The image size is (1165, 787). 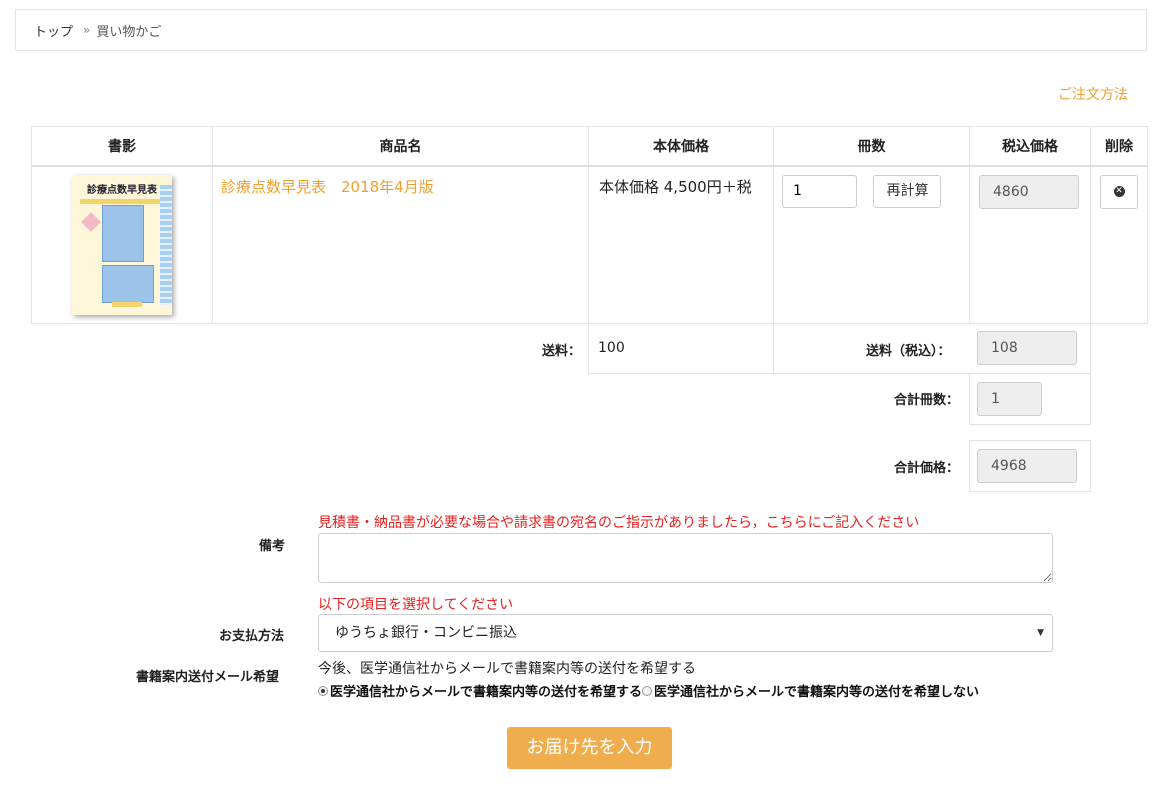 I want to click on delete-cell: ✕, so click(x=1119, y=244).